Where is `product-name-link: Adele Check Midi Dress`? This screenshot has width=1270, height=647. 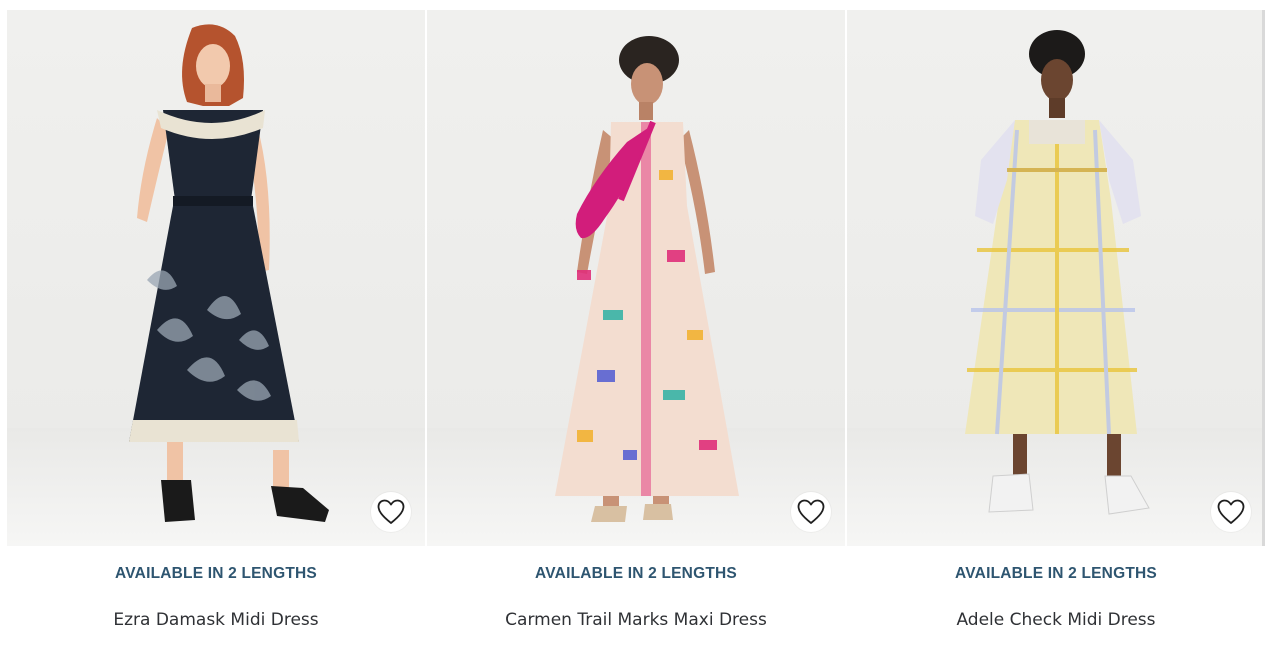 product-name-link: Adele Check Midi Dress is located at coordinates (1056, 620).